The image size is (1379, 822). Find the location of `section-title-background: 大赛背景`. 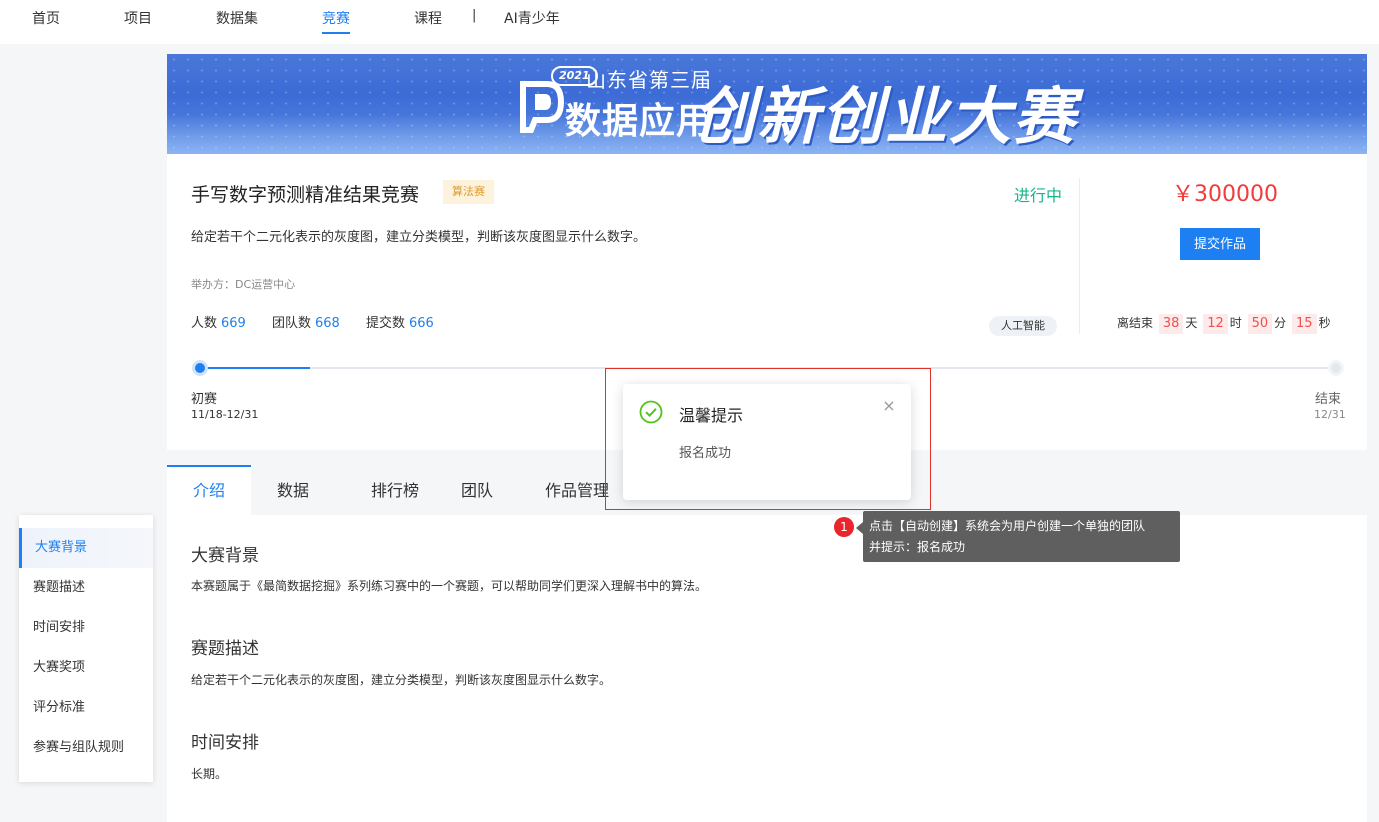

section-title-background: 大赛背景 is located at coordinates (225, 556).